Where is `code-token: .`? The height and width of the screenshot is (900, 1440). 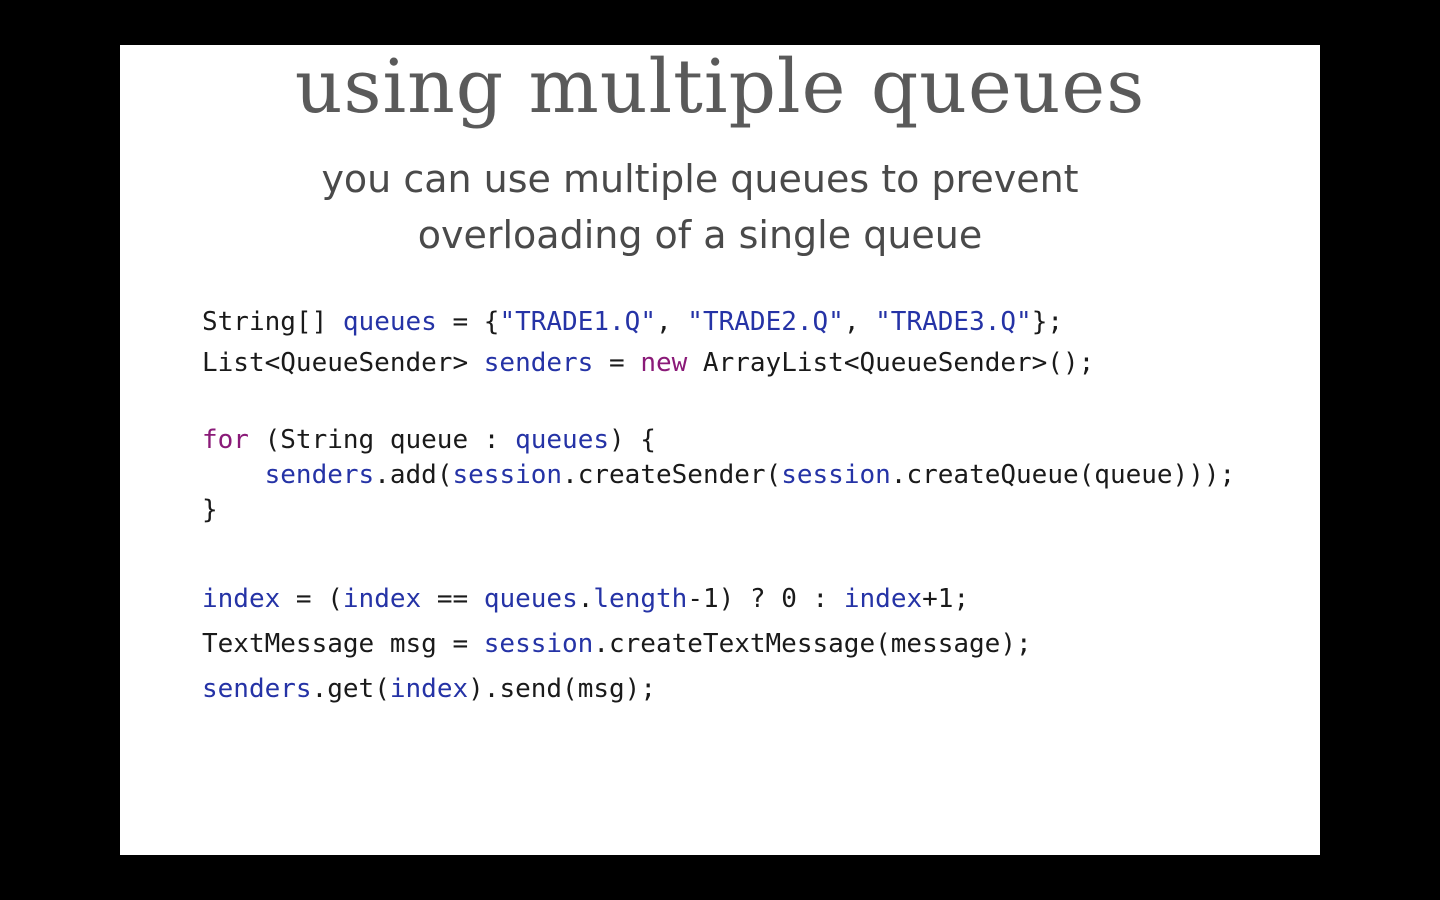 code-token: . is located at coordinates (585, 599).